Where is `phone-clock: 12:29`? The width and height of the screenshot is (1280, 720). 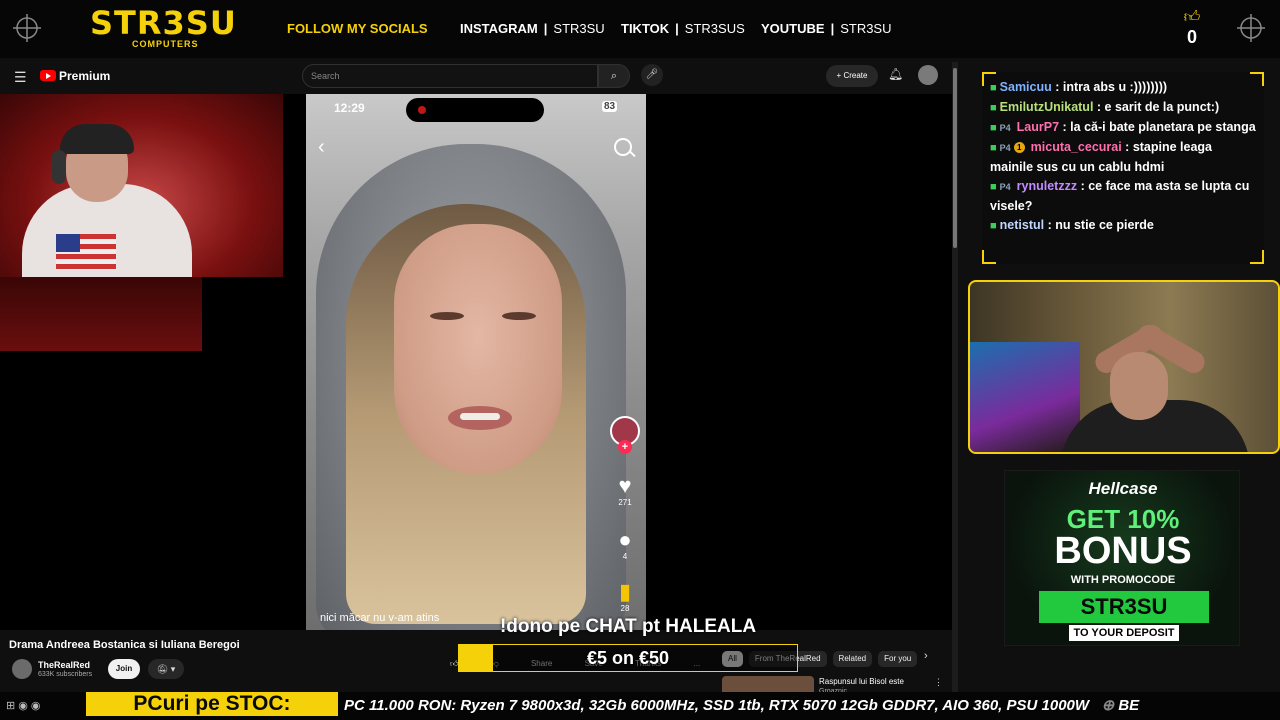
phone-clock: 12:29 is located at coordinates (349, 108).